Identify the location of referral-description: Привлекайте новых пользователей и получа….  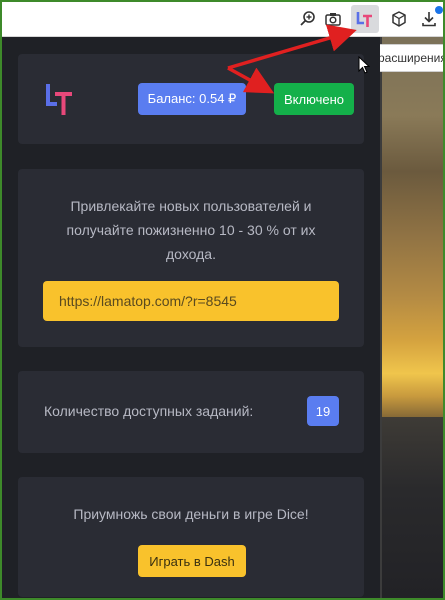
(191, 230).